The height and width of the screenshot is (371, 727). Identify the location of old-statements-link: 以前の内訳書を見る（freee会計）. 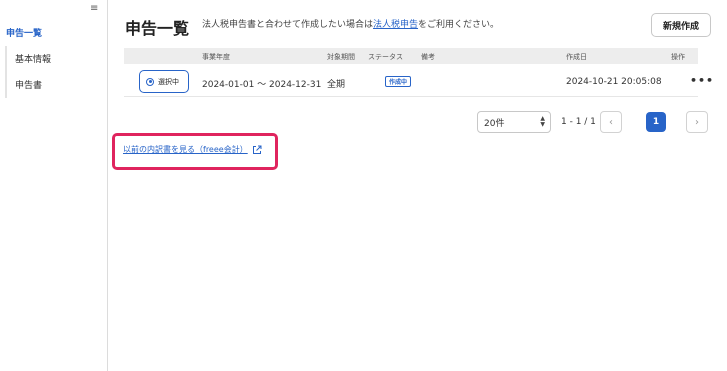
(192, 149).